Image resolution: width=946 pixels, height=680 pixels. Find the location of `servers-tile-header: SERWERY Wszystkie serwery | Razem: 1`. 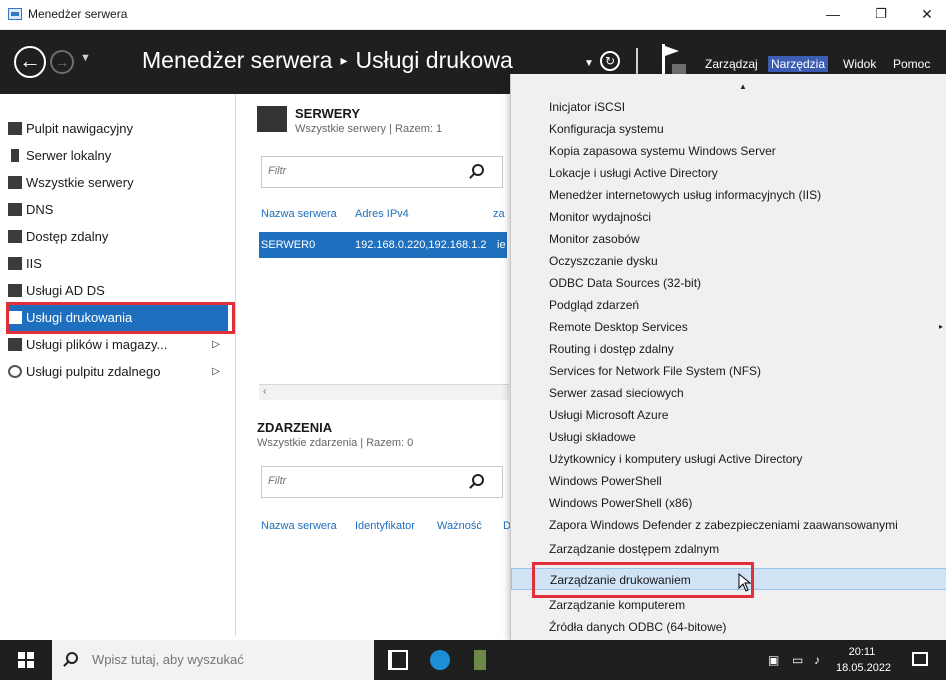

servers-tile-header: SERWERY Wszystkie serwery | Razem: 1 is located at coordinates (368, 120).